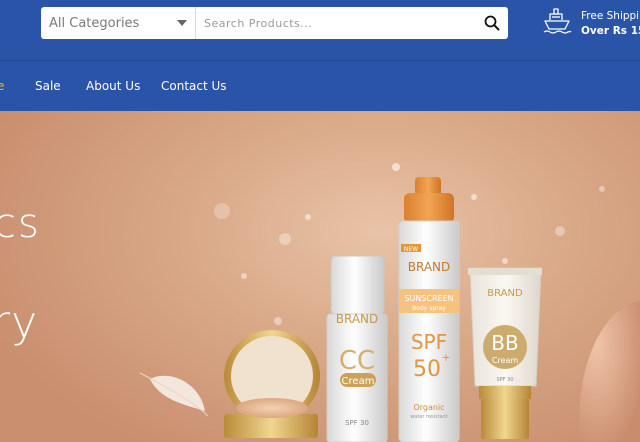  What do you see at coordinates (336, 23) in the screenshot?
I see `search-input` at bounding box center [336, 23].